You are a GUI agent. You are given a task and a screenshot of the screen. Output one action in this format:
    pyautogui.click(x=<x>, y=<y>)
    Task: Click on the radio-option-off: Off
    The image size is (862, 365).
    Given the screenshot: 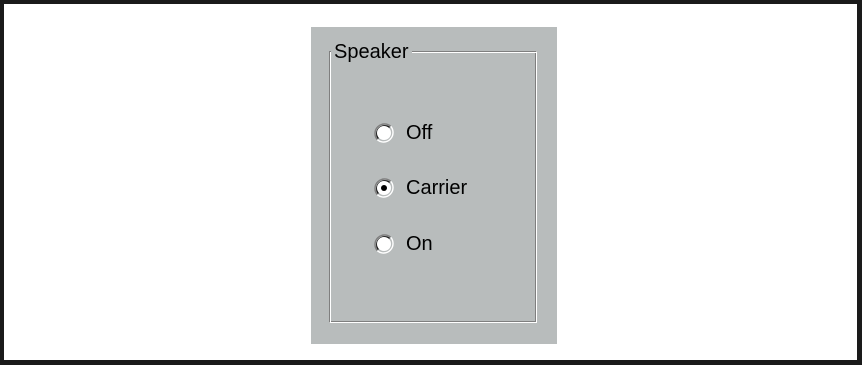 What is the action you would take?
    pyautogui.click(x=403, y=133)
    